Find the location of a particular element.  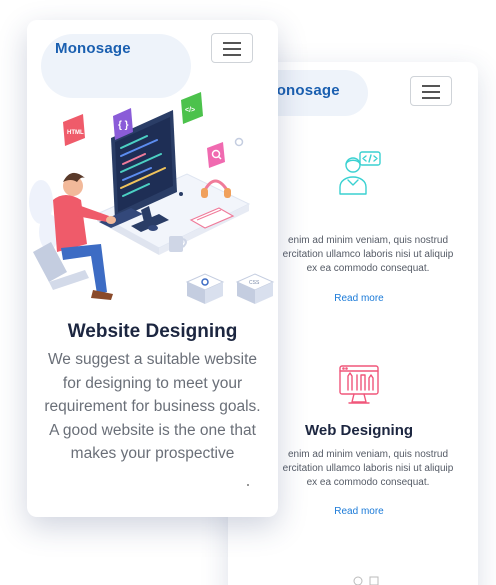

brand-logo: Monosage is located at coordinates (93, 48).